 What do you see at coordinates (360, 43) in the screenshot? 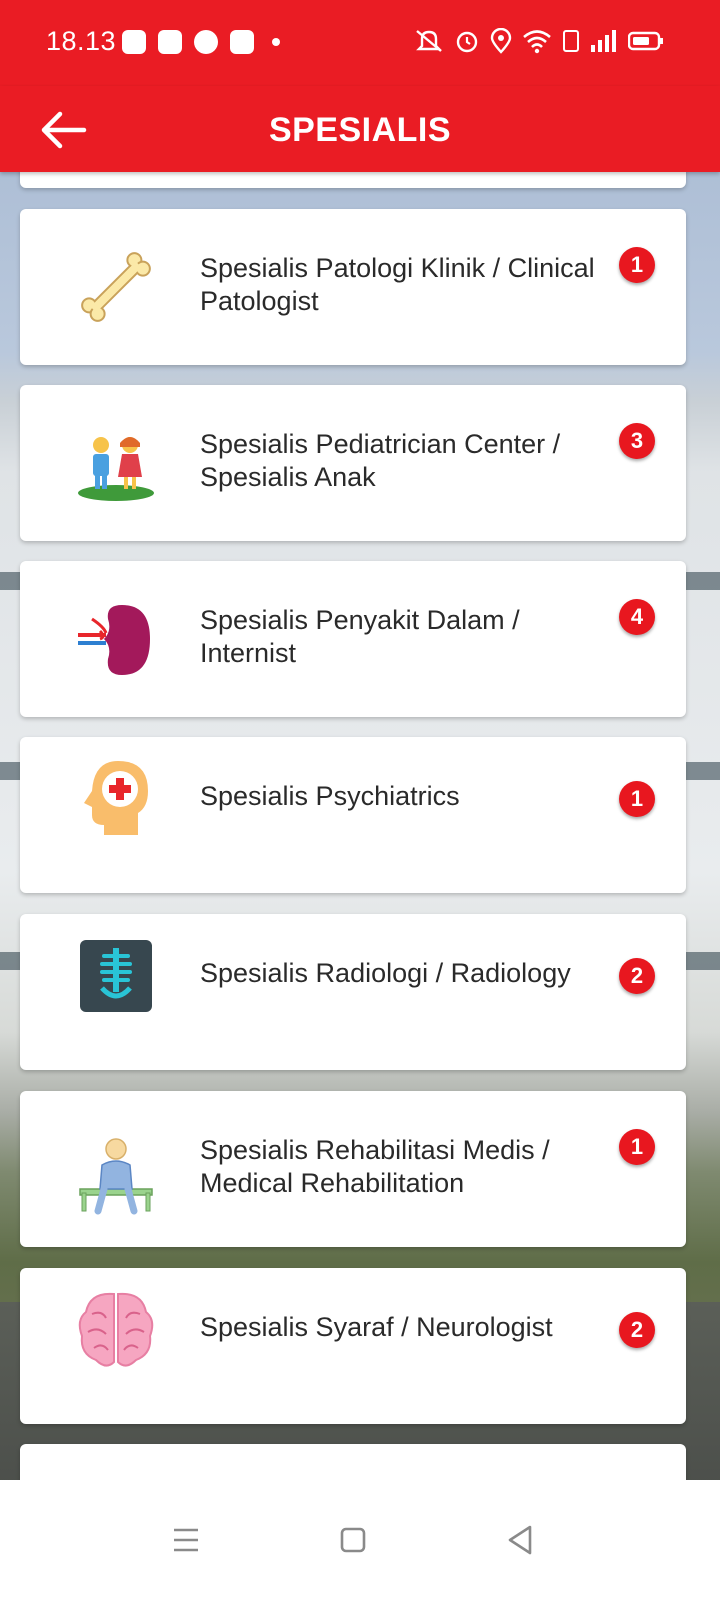
I see `status-bar: 18.13` at bounding box center [360, 43].